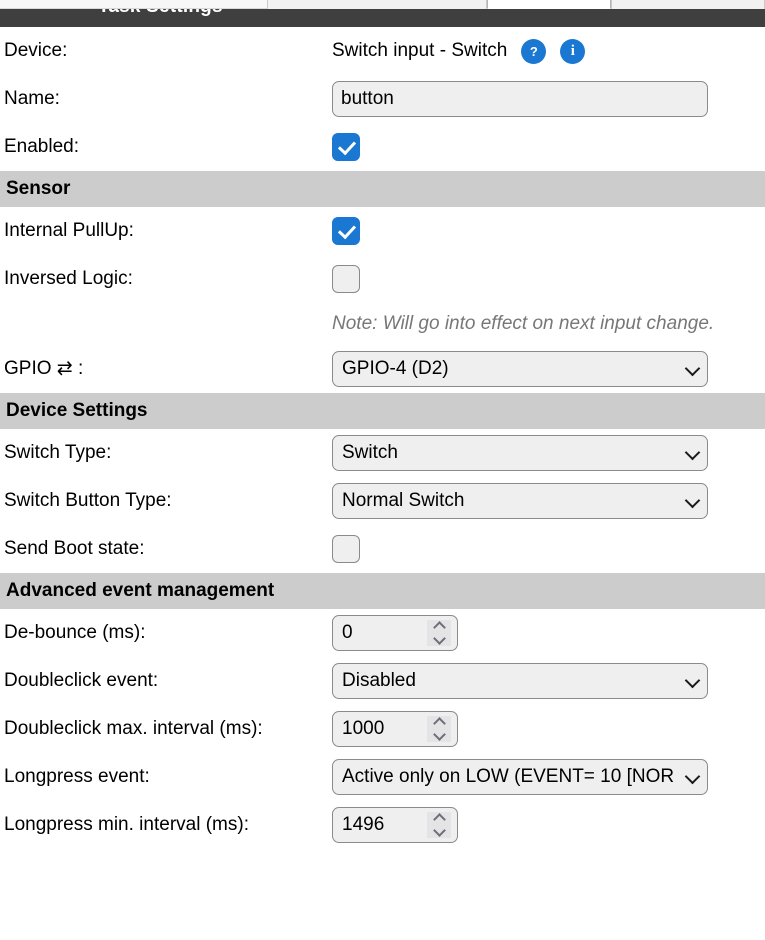 This screenshot has width=765, height=940. I want to click on longpress-interval-stepper, so click(439, 825).